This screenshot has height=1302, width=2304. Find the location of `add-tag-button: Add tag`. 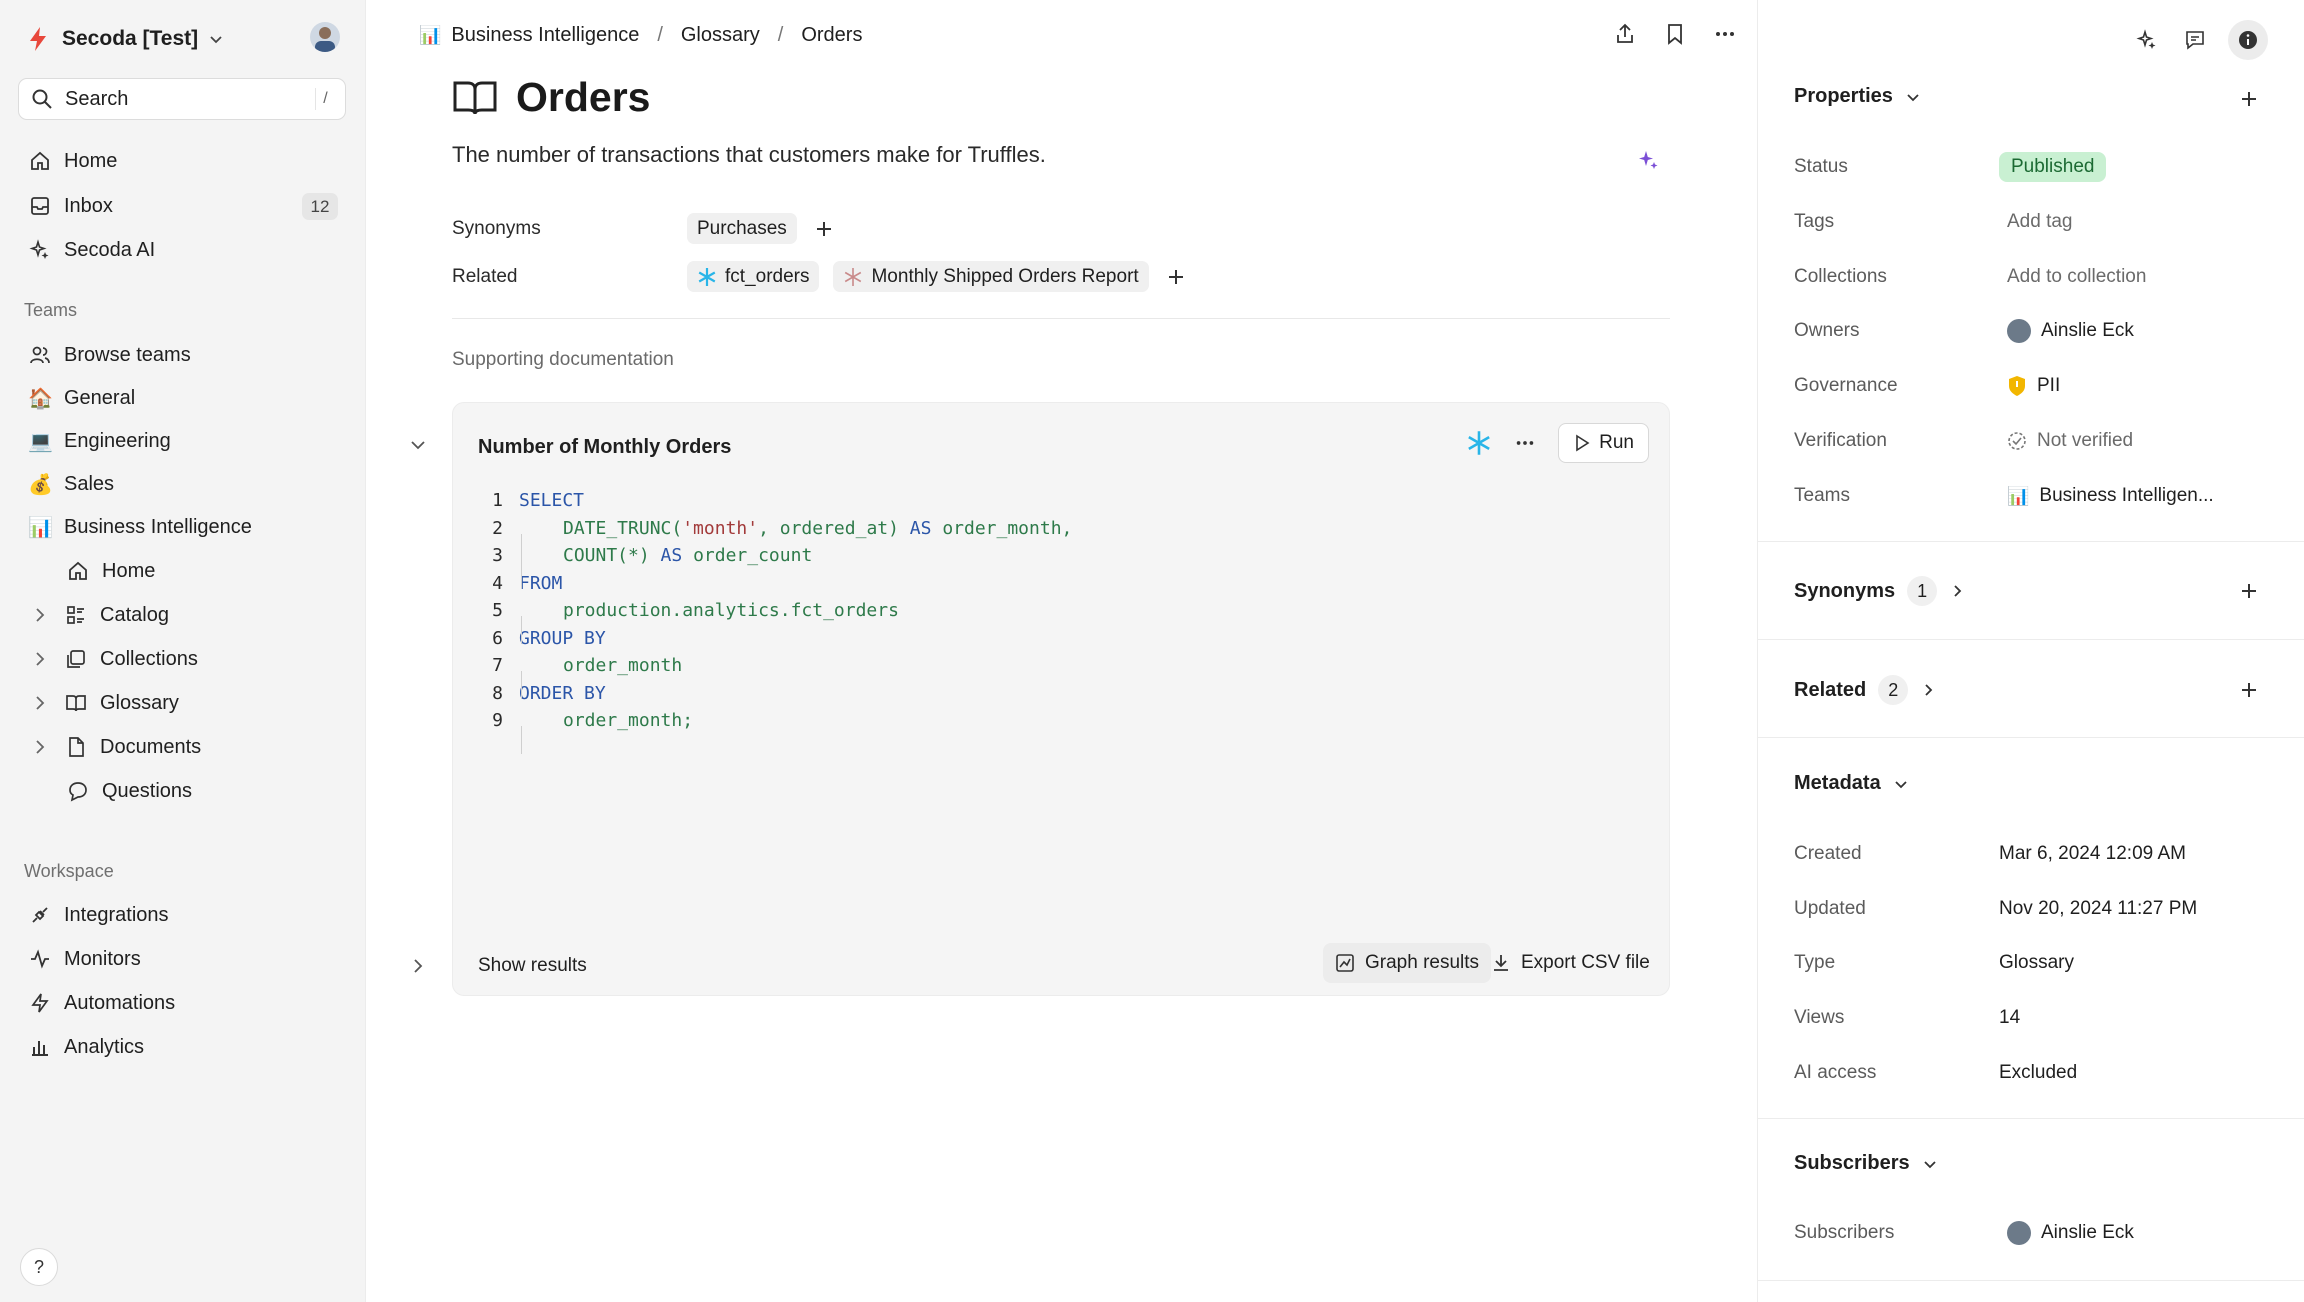

add-tag-button: Add tag is located at coordinates (2036, 222).